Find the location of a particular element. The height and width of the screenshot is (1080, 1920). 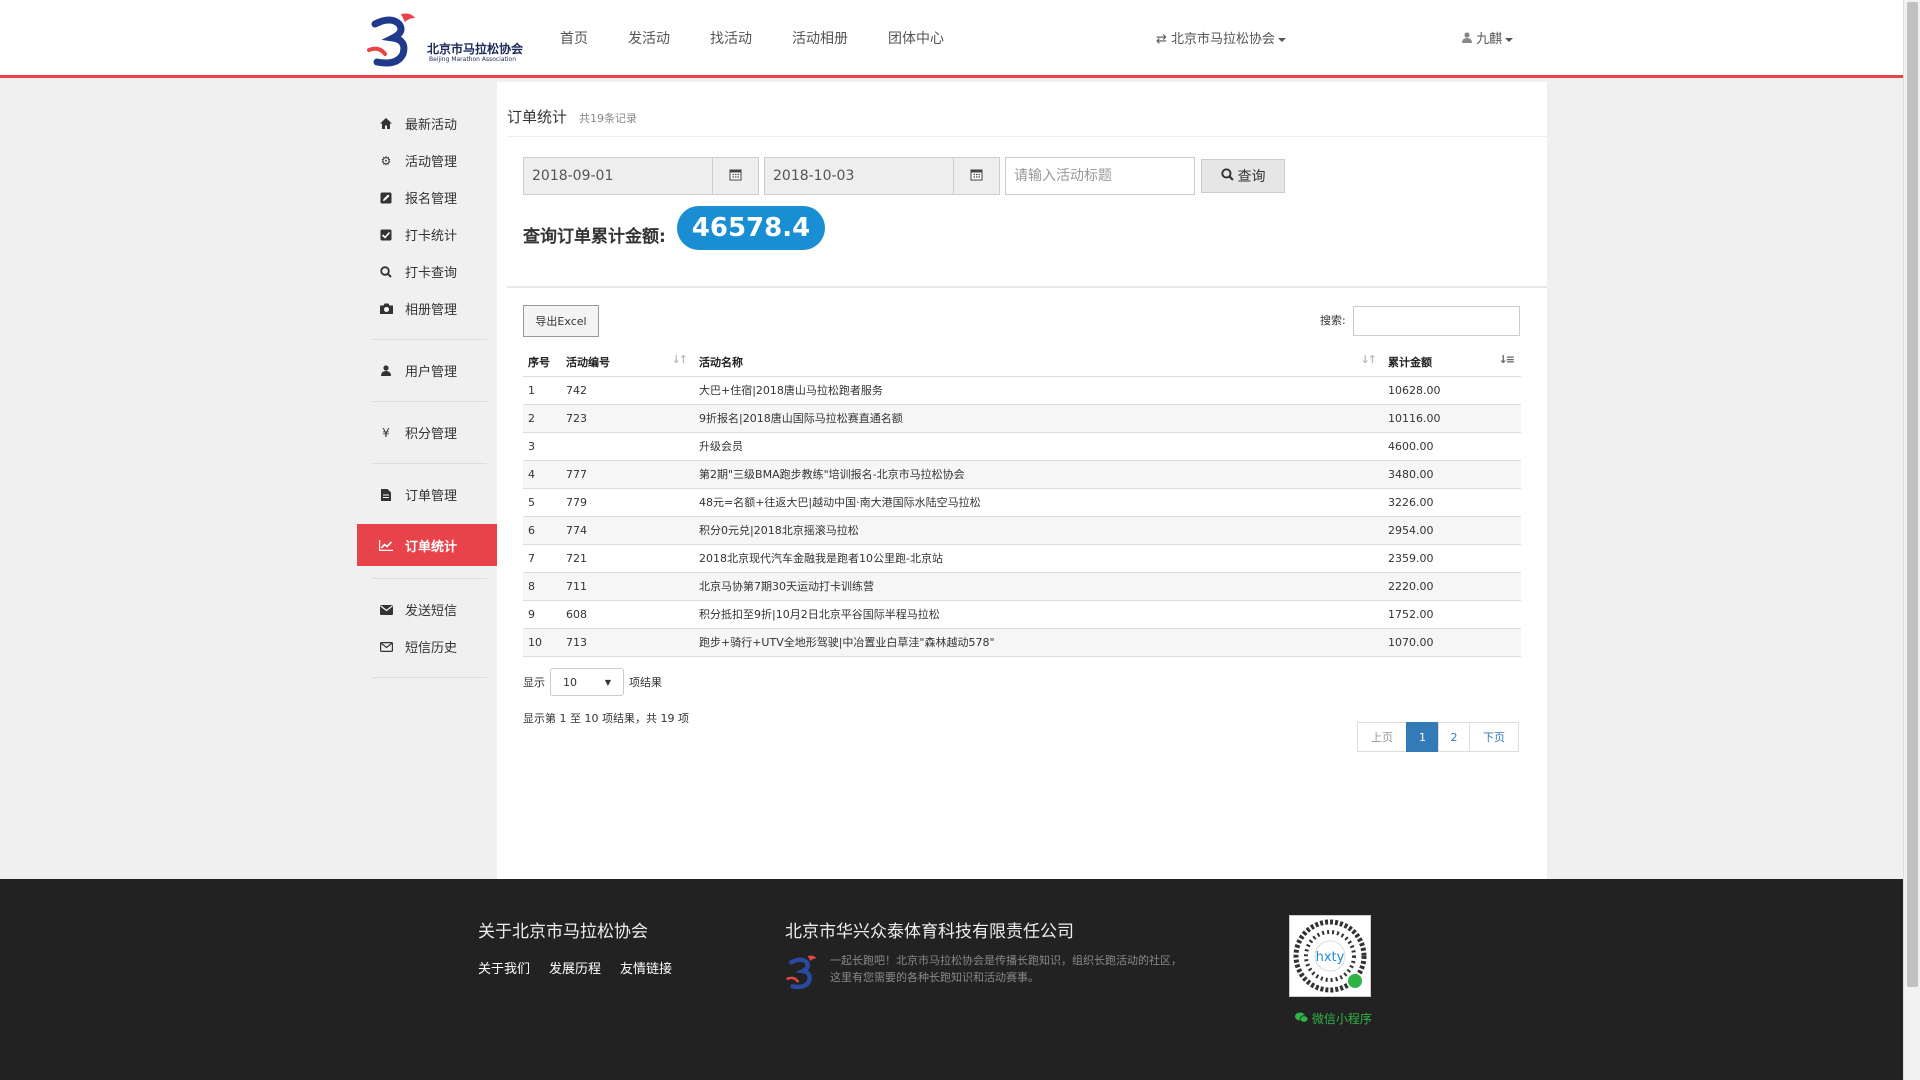

page-scrollbar is located at coordinates (1911, 540).